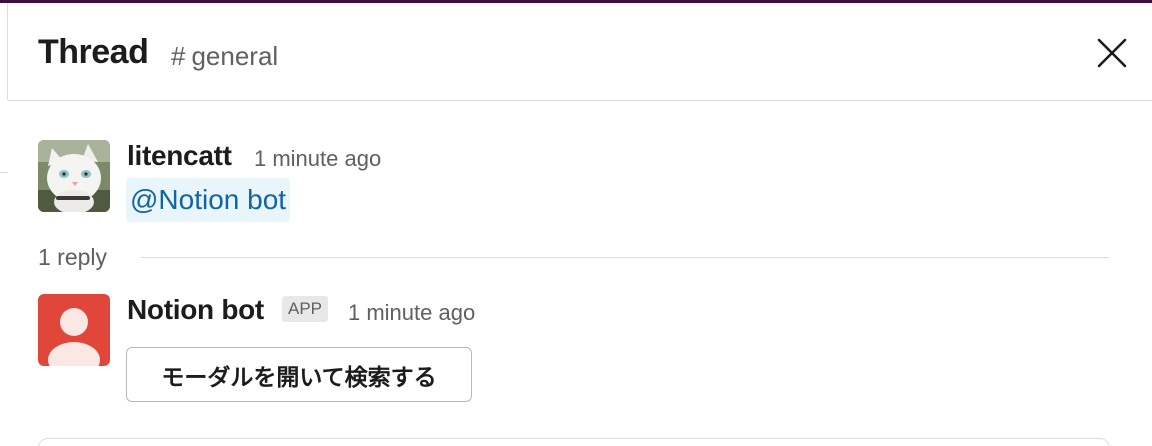 The image size is (1152, 446). What do you see at coordinates (317, 159) in the screenshot?
I see `message-timestamp: 1 minute ago` at bounding box center [317, 159].